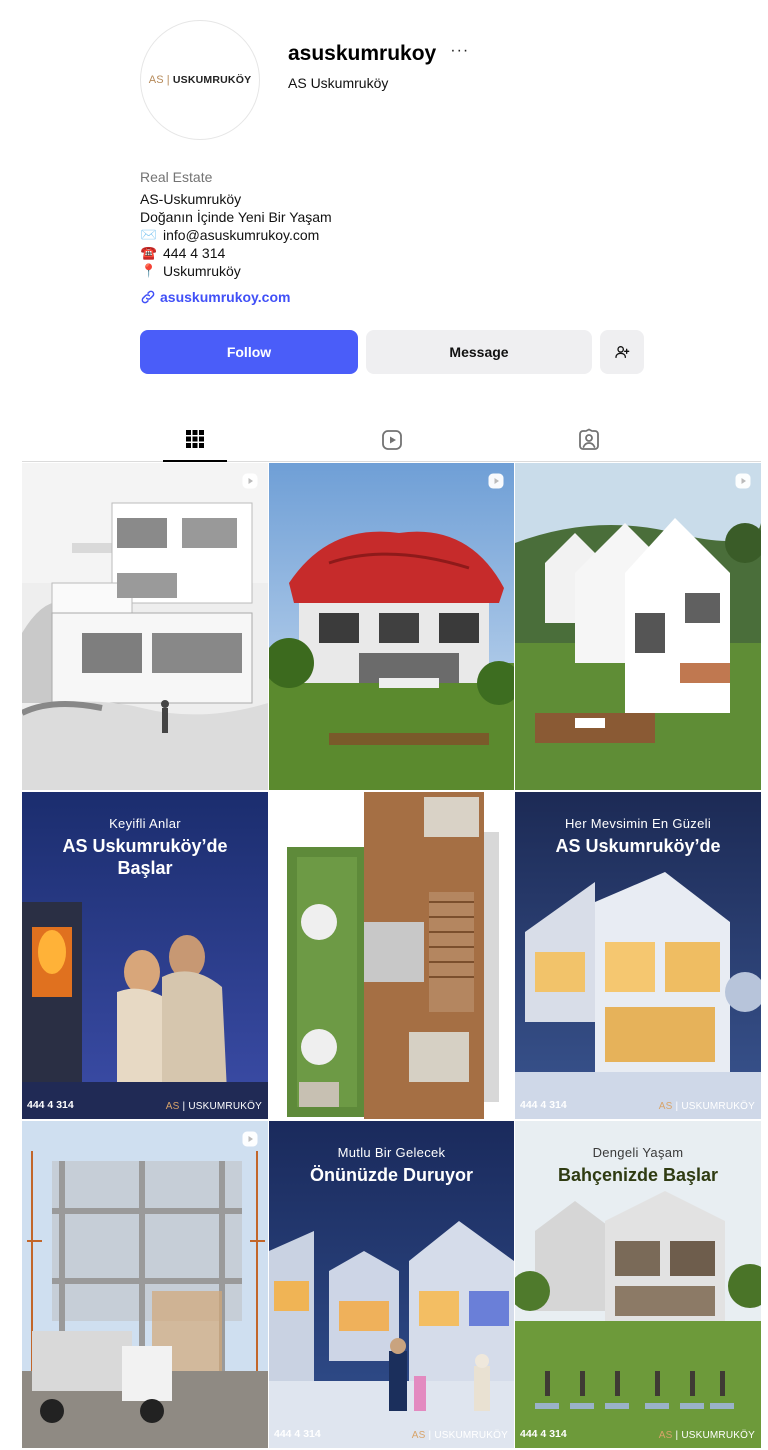 The width and height of the screenshot is (768, 1450). Describe the element at coordinates (225, 297) in the screenshot. I see `bio-website-text: asuskumrukoy.com` at that location.